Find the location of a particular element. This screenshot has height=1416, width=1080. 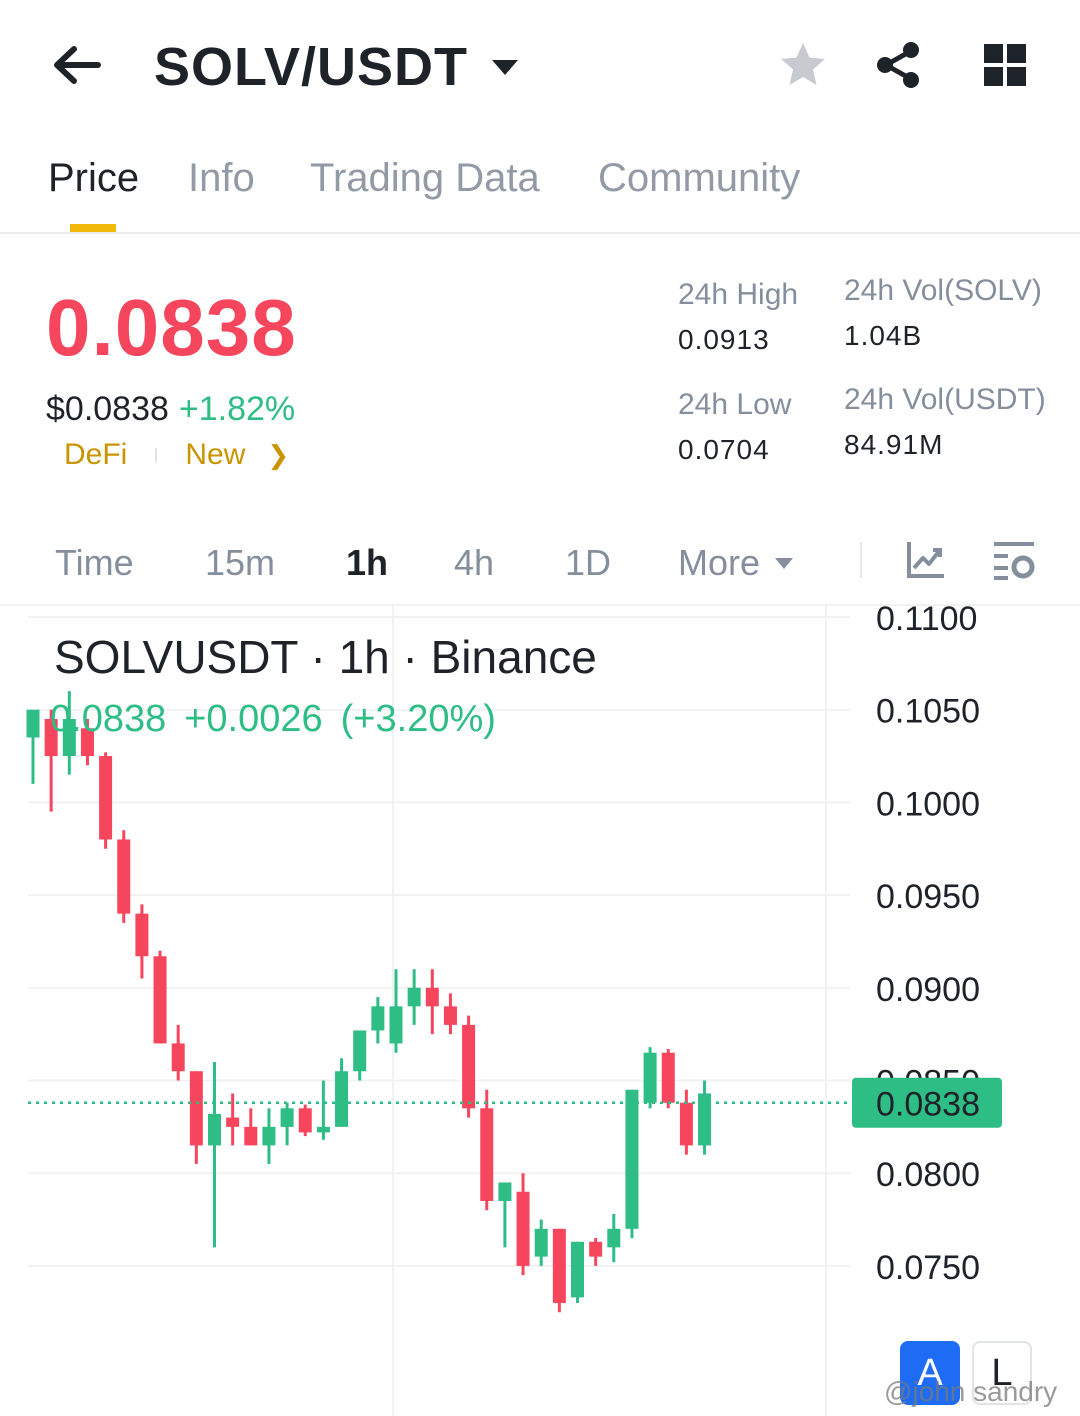

y-tick-label: 0.0950 is located at coordinates (928, 897).